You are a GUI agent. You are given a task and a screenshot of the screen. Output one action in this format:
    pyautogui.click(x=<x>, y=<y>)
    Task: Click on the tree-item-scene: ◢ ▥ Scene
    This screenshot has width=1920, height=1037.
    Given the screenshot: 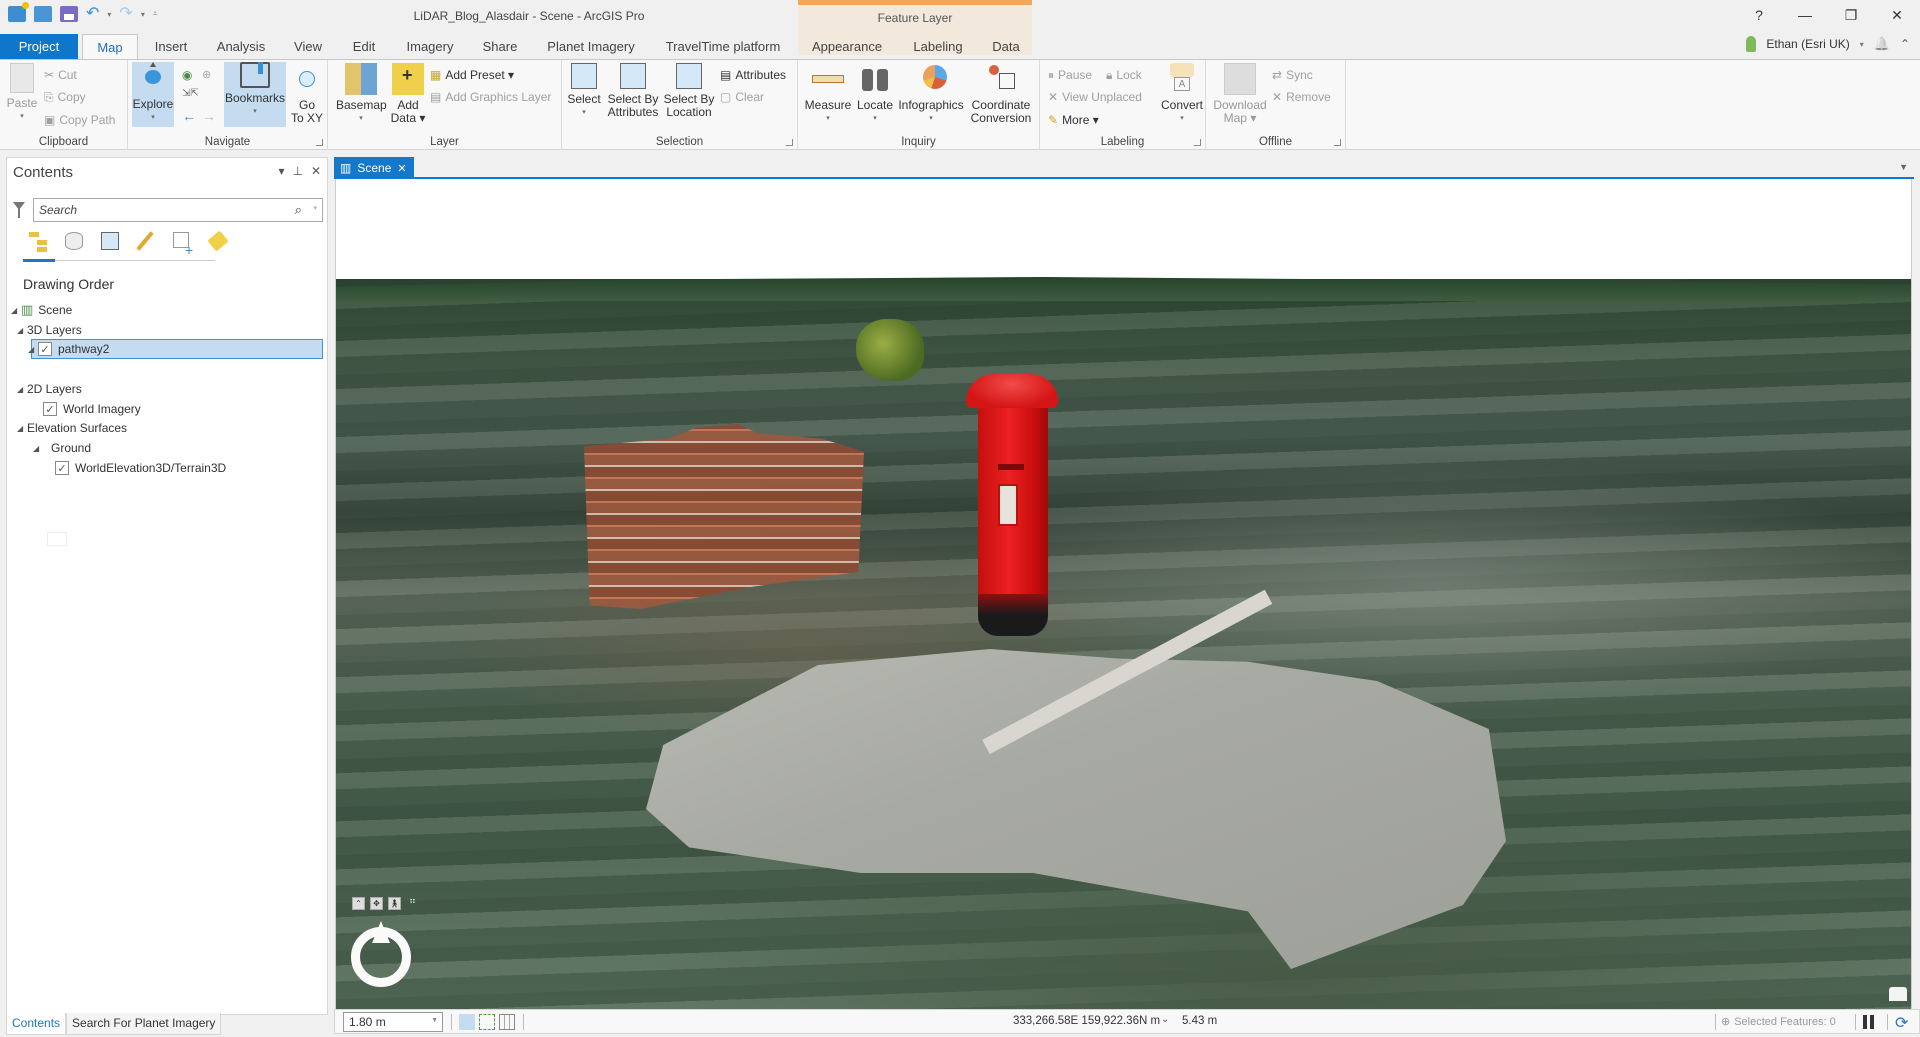 What is the action you would take?
    pyautogui.click(x=41, y=310)
    